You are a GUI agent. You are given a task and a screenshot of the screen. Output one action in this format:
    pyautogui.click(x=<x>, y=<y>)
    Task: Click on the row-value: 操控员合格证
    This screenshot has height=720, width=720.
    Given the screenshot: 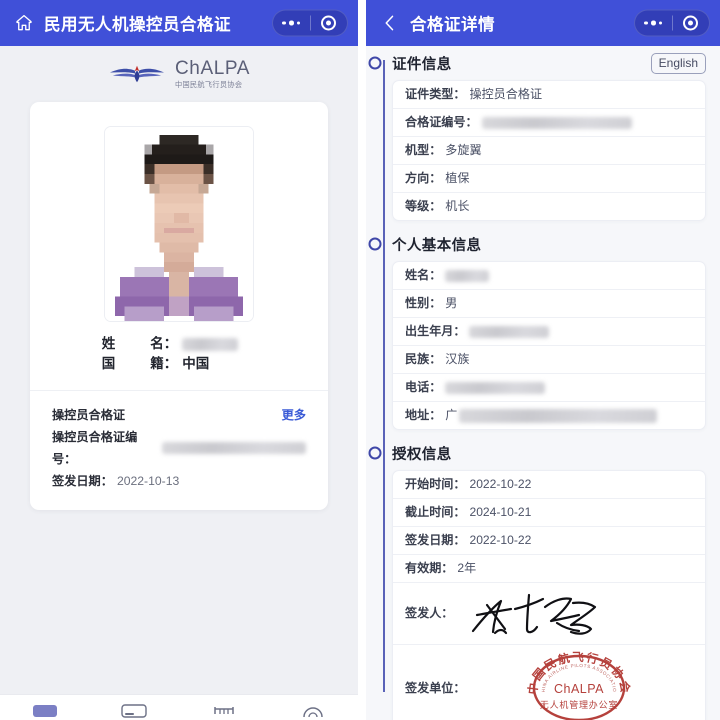 What is the action you would take?
    pyautogui.click(x=506, y=94)
    